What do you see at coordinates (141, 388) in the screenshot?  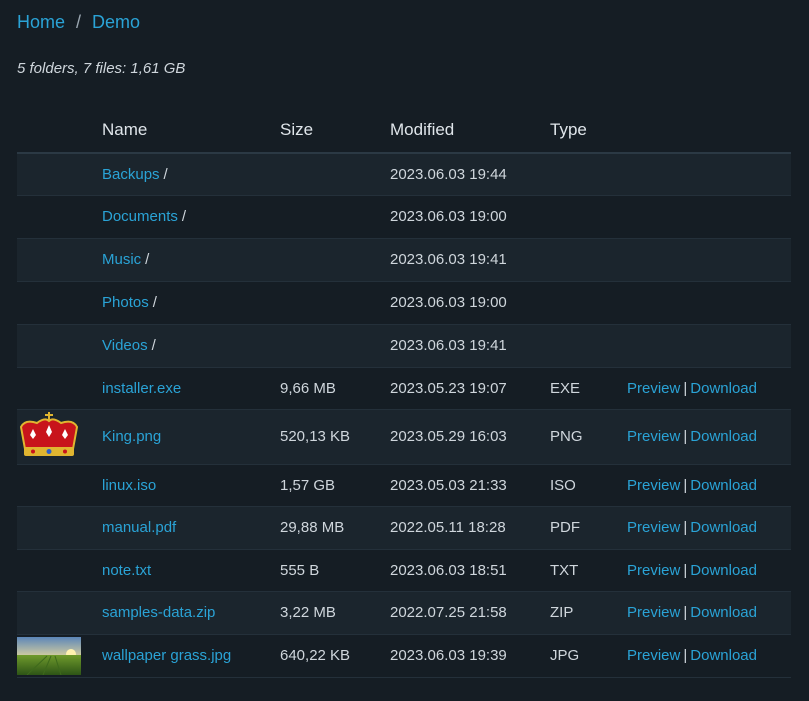 I see `file-link: installer.exe` at bounding box center [141, 388].